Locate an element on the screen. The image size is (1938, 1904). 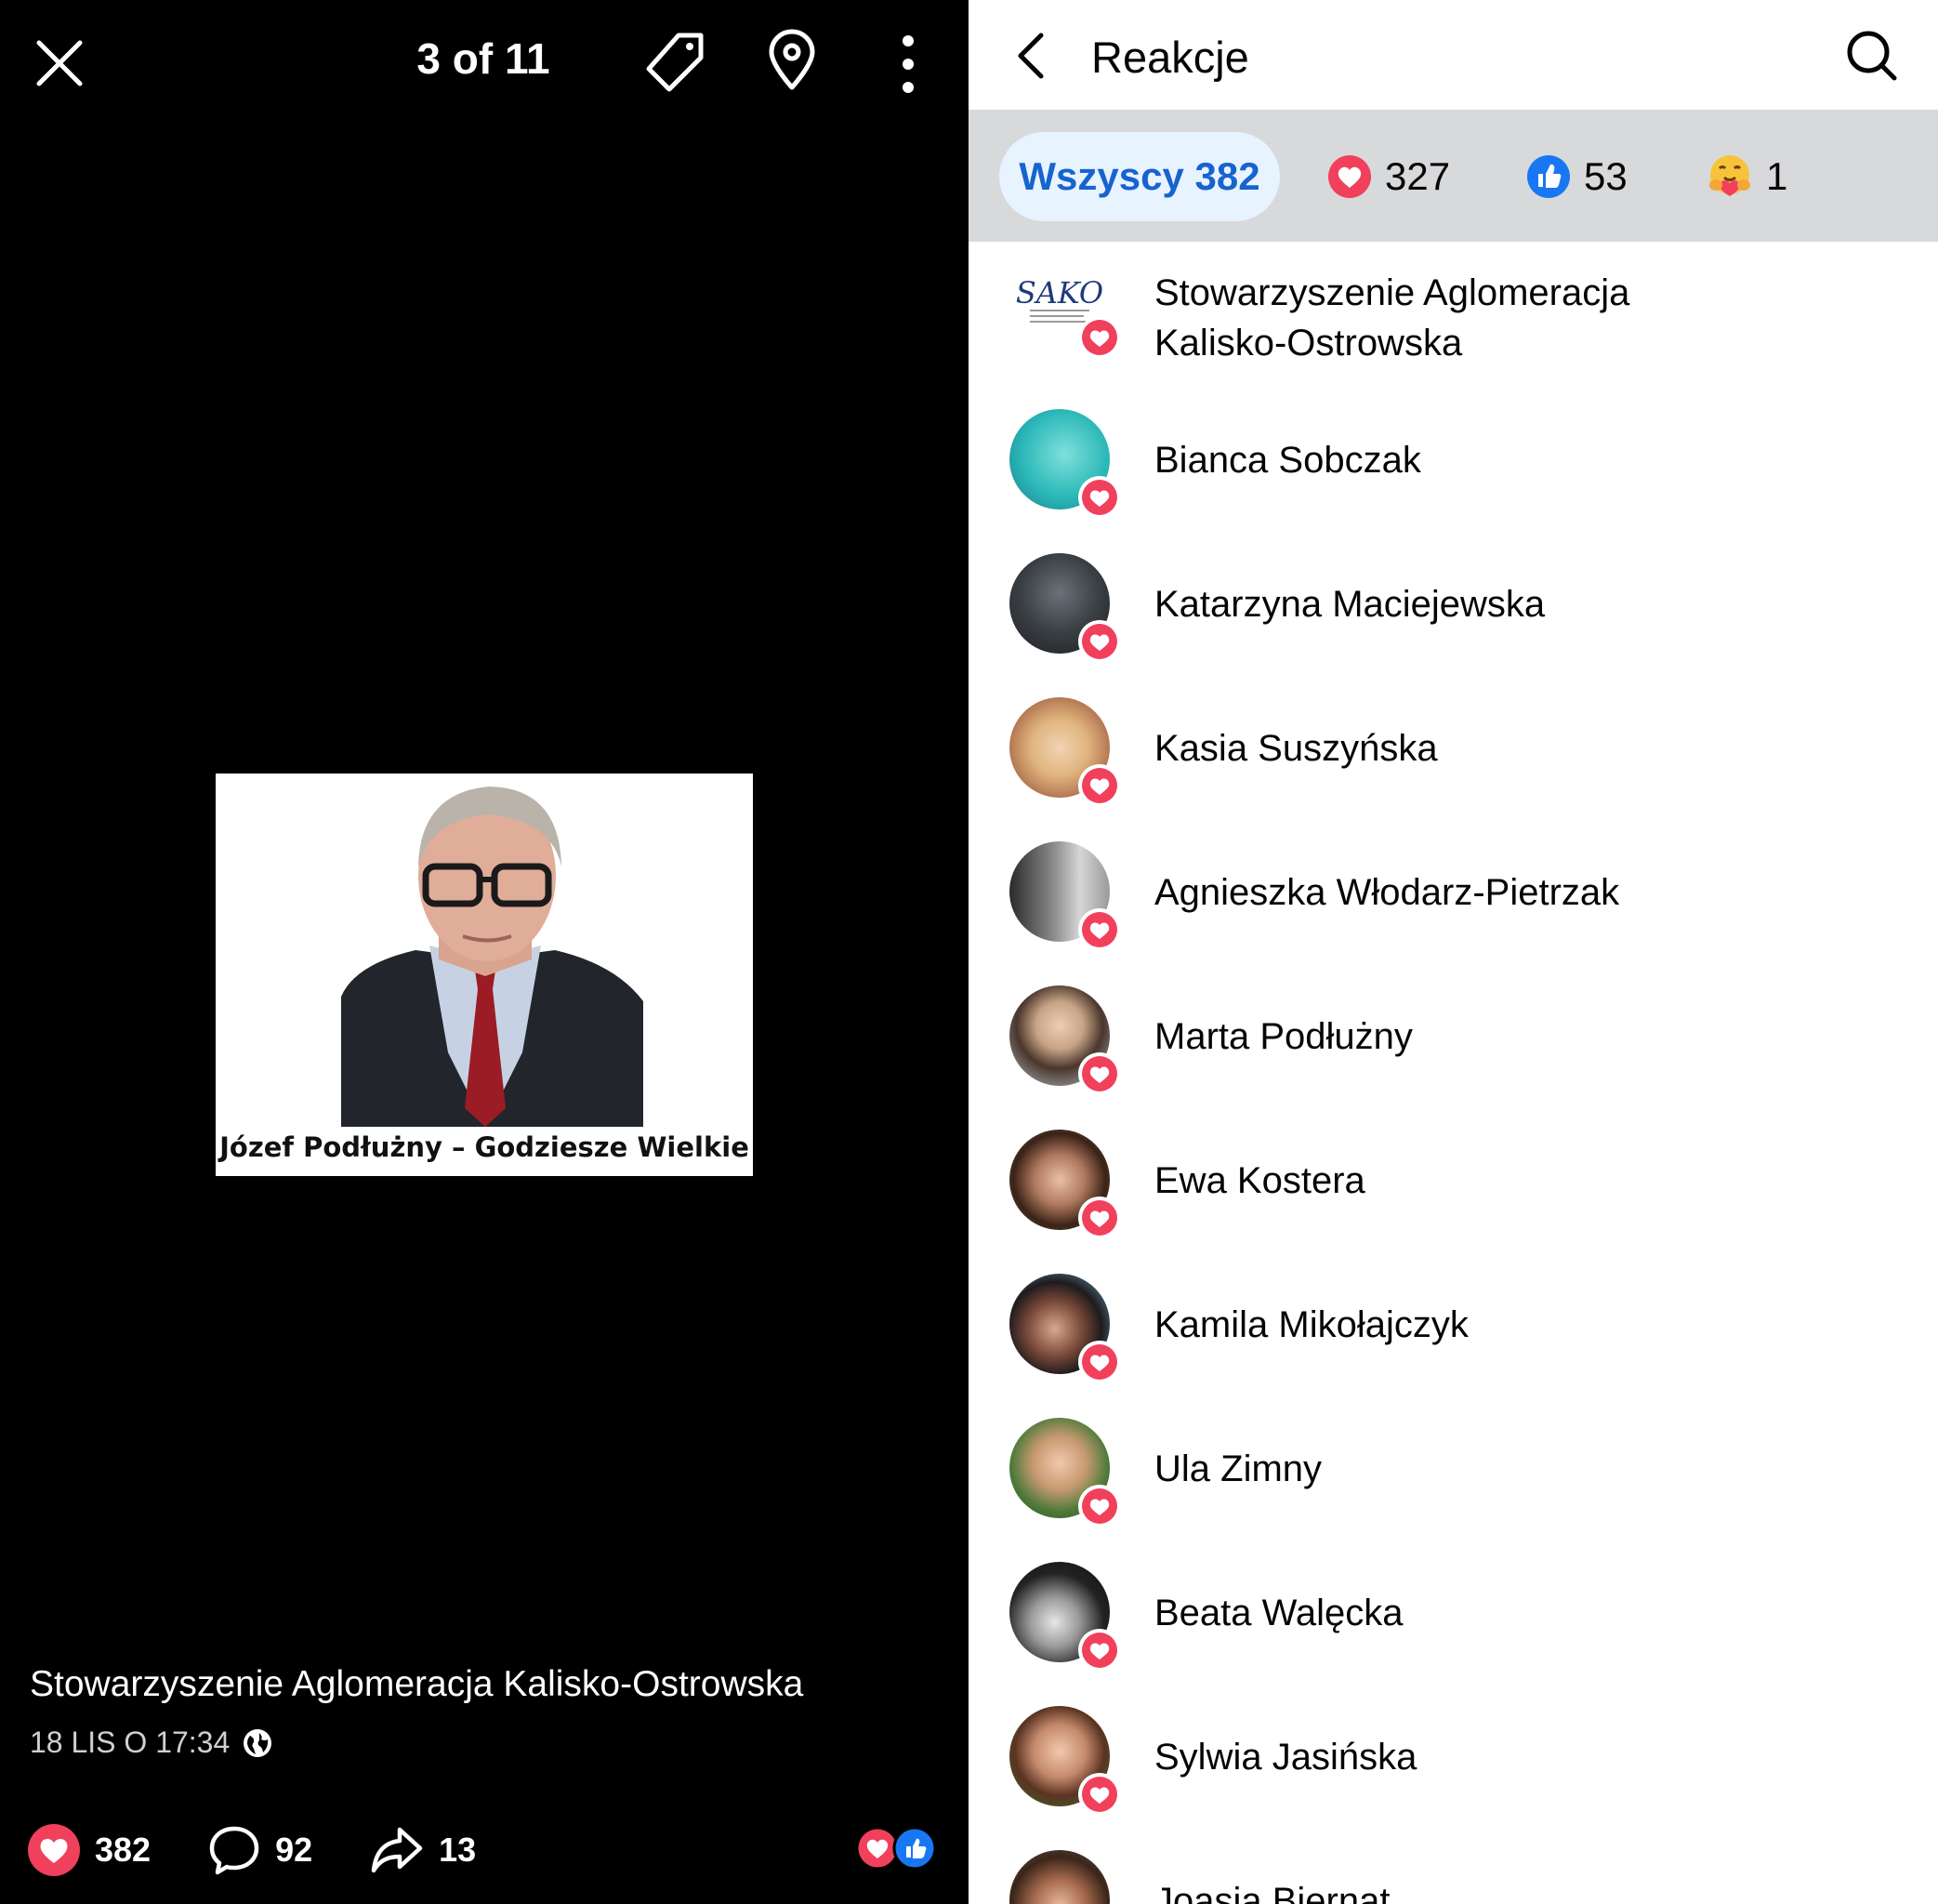
list-item: Bianca Sobczak is located at coordinates (1453, 479).